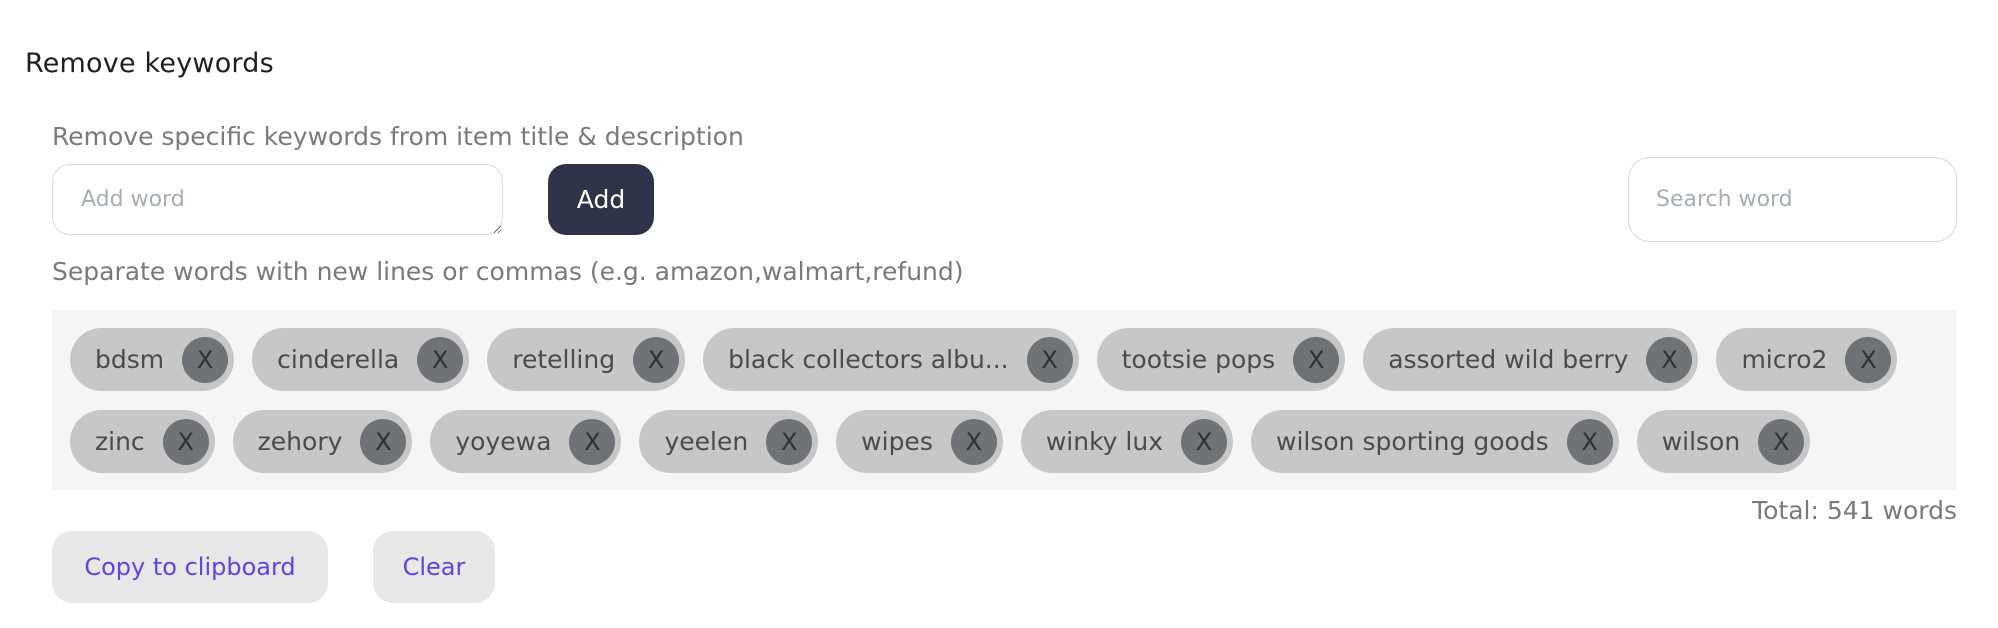 The image size is (1998, 628). I want to click on keyword-tag: cinderella X, so click(361, 359).